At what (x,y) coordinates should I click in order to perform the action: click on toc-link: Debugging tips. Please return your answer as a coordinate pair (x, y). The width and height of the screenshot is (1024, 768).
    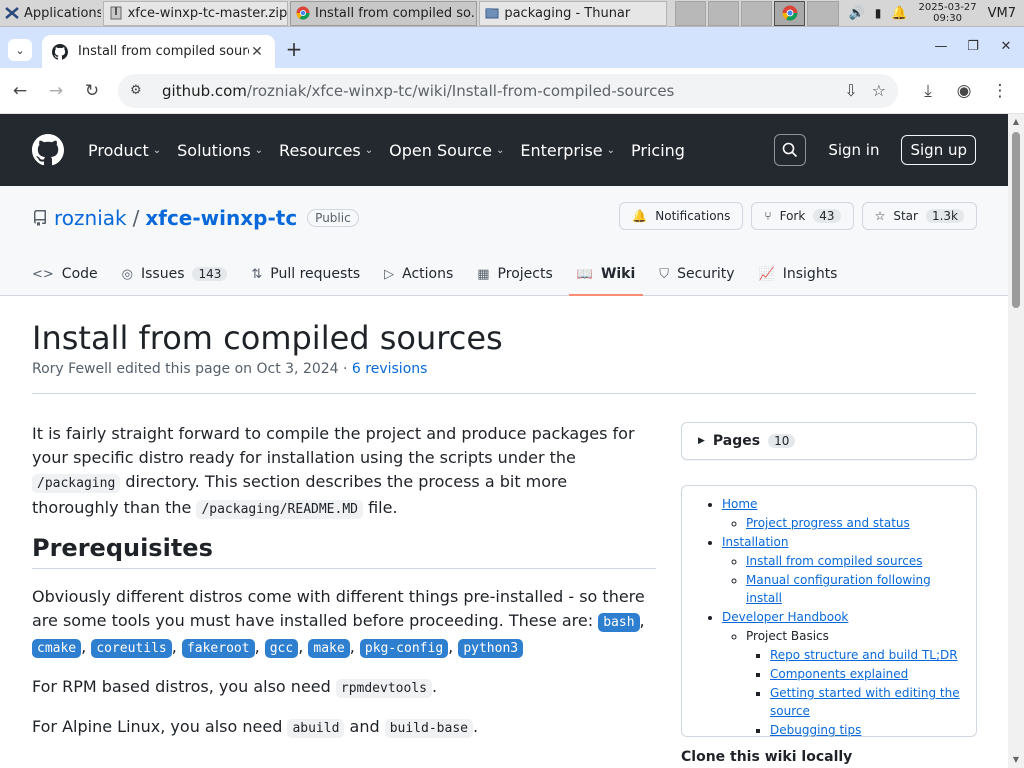
    Looking at the image, I should click on (815, 730).